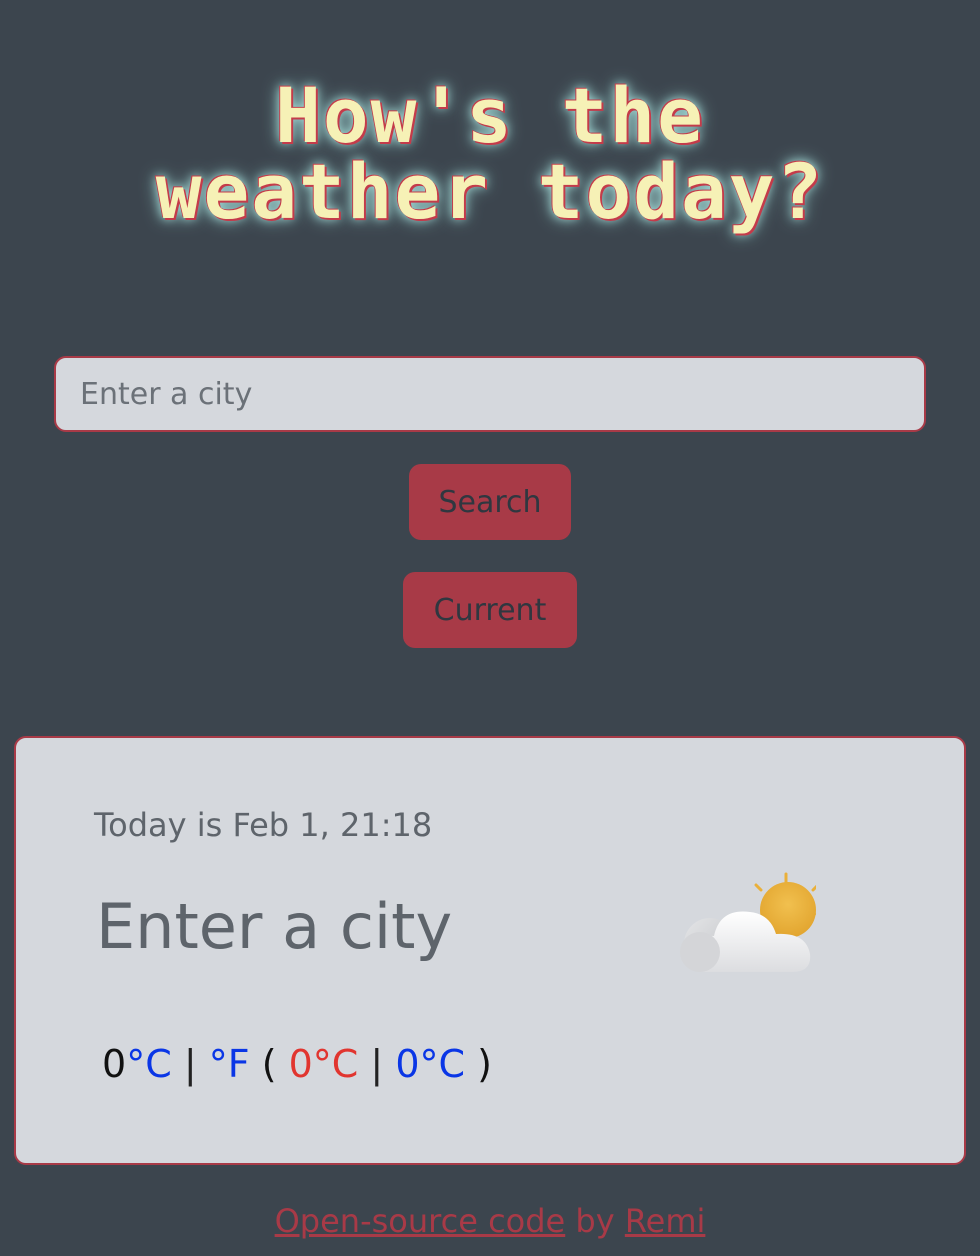 This screenshot has width=980, height=1256. I want to click on page-title: How's the weather today?, so click(490, 154).